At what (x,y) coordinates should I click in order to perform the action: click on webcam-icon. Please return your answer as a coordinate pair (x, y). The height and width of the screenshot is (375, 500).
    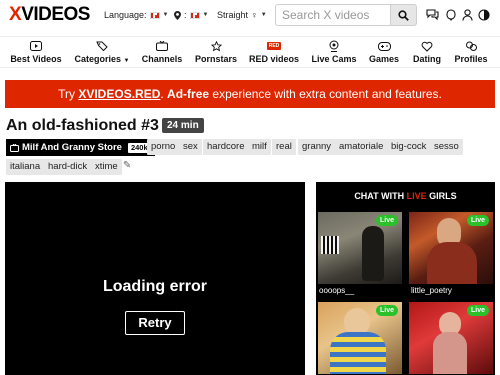
    Looking at the image, I should click on (334, 46).